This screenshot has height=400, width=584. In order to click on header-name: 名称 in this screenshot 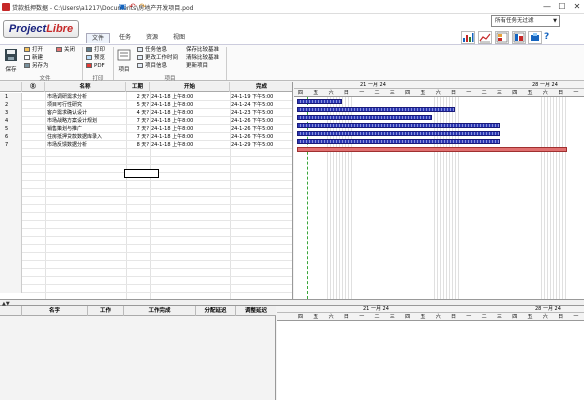, I will do `click(85, 87)`.